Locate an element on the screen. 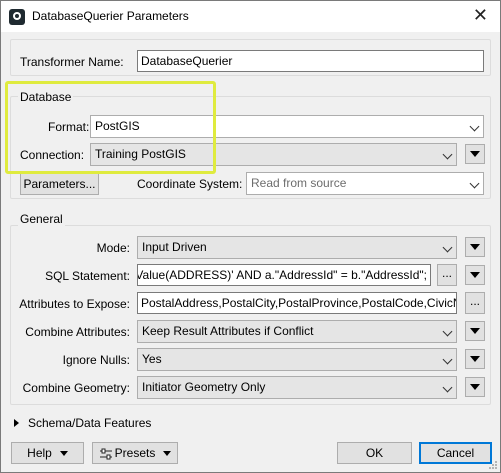 The width and height of the screenshot is (501, 473). connection-select: Training PostGIS is located at coordinates (273, 154).